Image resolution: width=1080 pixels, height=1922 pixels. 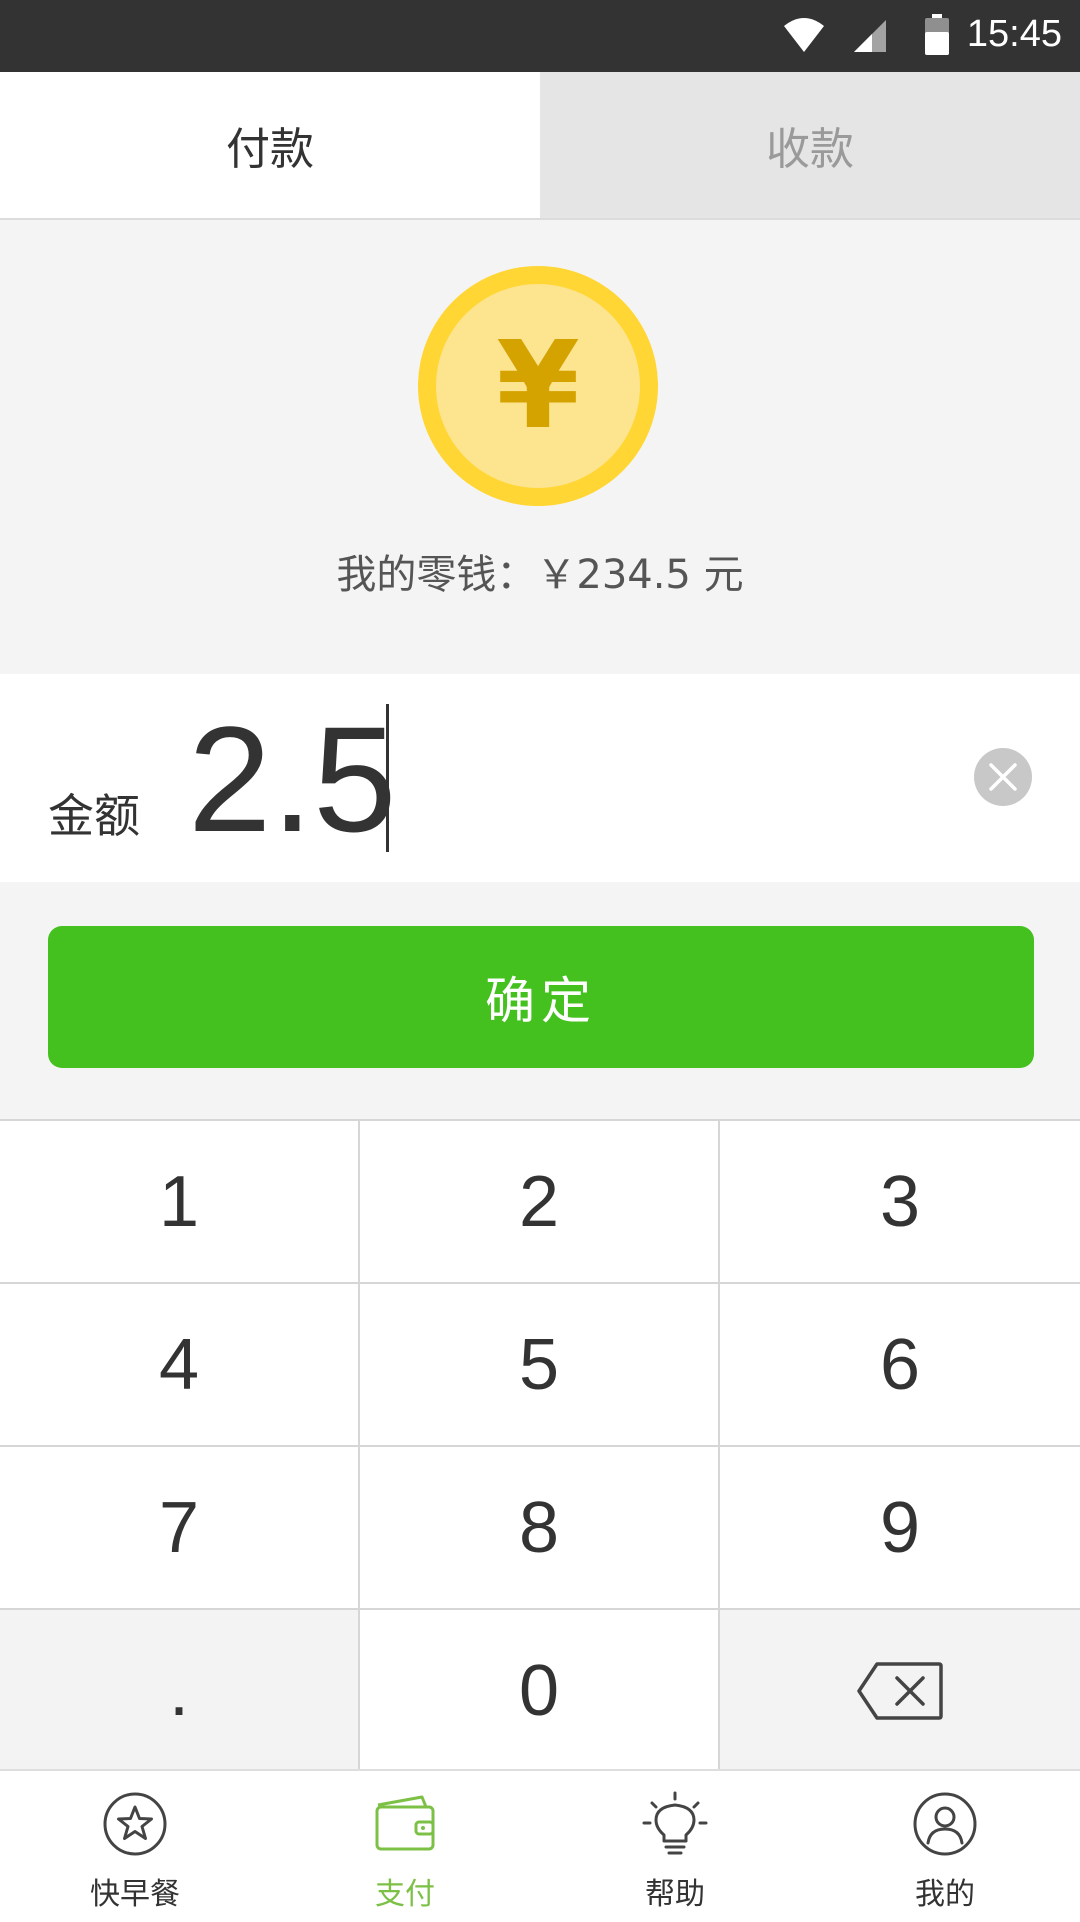 I want to click on nav-item-pay: 支付, so click(x=405, y=1846).